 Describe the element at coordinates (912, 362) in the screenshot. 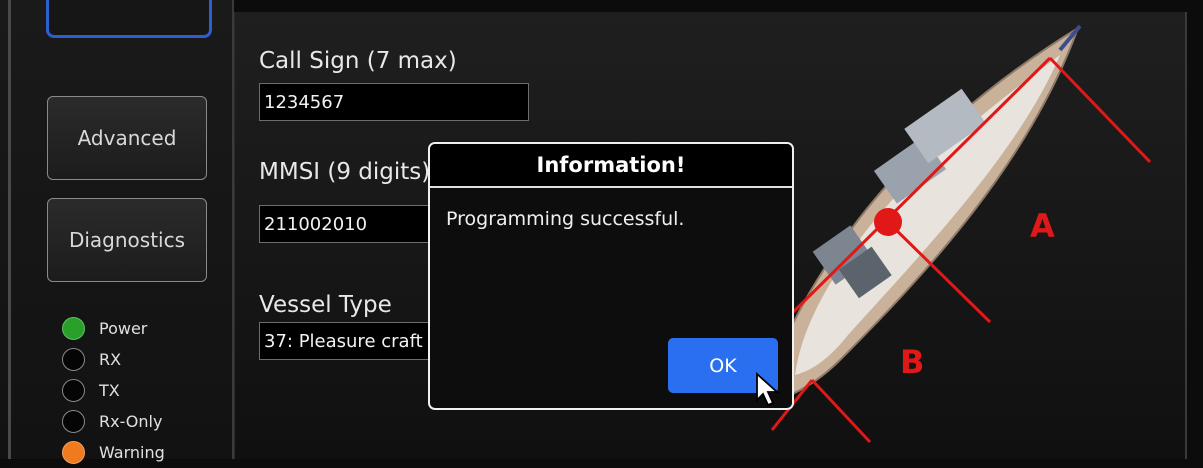

I see `dimension-b-label: B` at that location.